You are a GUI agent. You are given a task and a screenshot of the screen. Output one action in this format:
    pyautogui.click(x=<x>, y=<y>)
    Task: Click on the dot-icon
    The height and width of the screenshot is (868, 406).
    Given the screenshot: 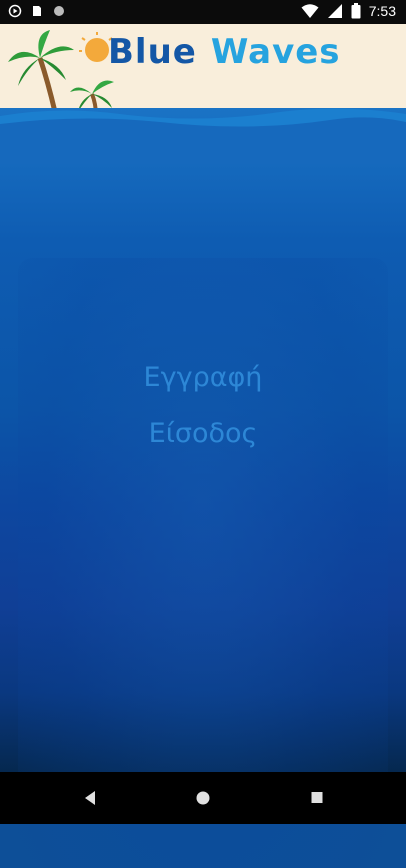 What is the action you would take?
    pyautogui.click(x=59, y=11)
    